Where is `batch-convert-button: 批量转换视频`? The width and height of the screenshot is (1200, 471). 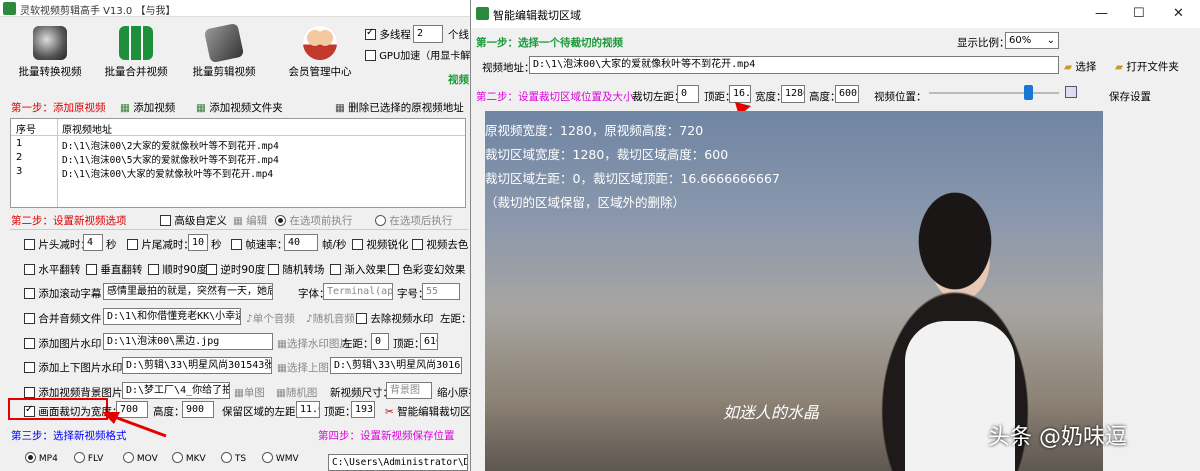 batch-convert-button: 批量转换视频 is located at coordinates (50, 52).